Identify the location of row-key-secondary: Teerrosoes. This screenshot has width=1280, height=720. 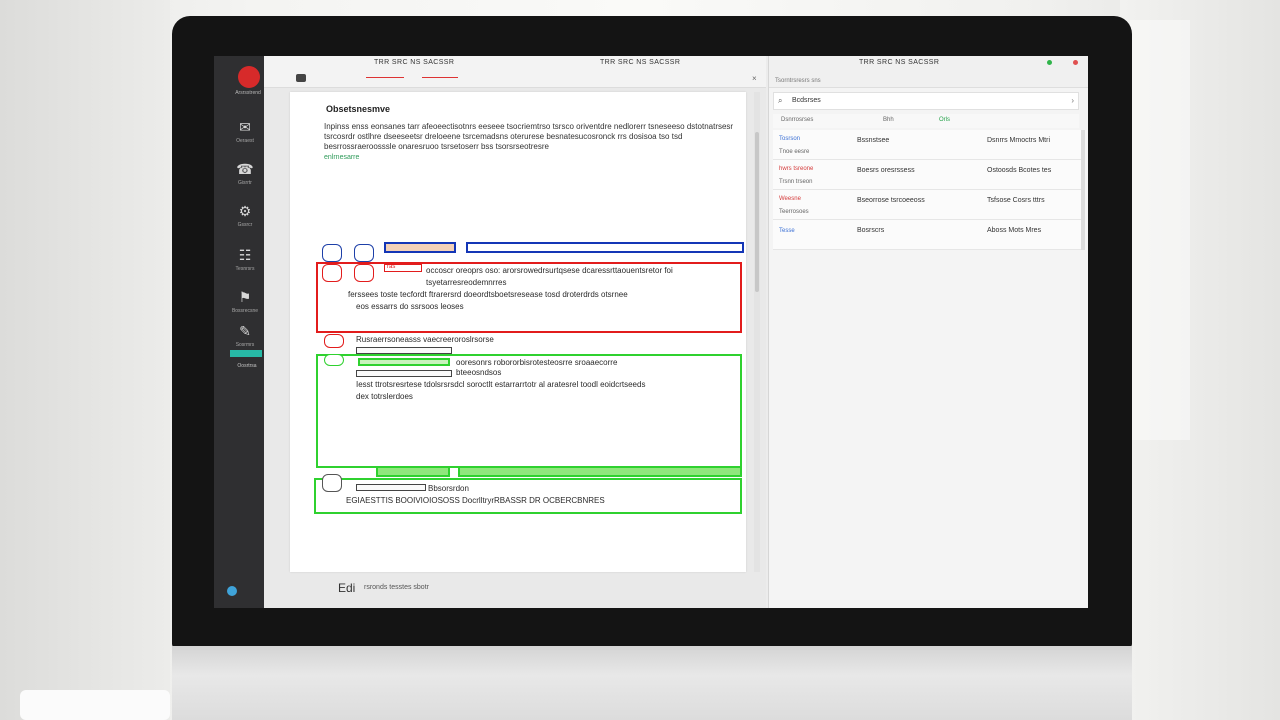
(794, 212).